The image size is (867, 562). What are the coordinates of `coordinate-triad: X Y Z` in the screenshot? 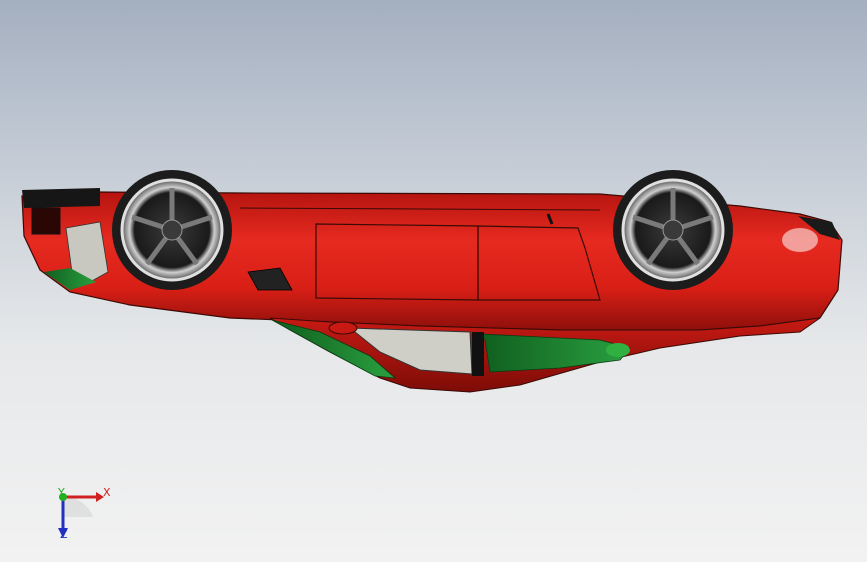 It's located at (83, 512).